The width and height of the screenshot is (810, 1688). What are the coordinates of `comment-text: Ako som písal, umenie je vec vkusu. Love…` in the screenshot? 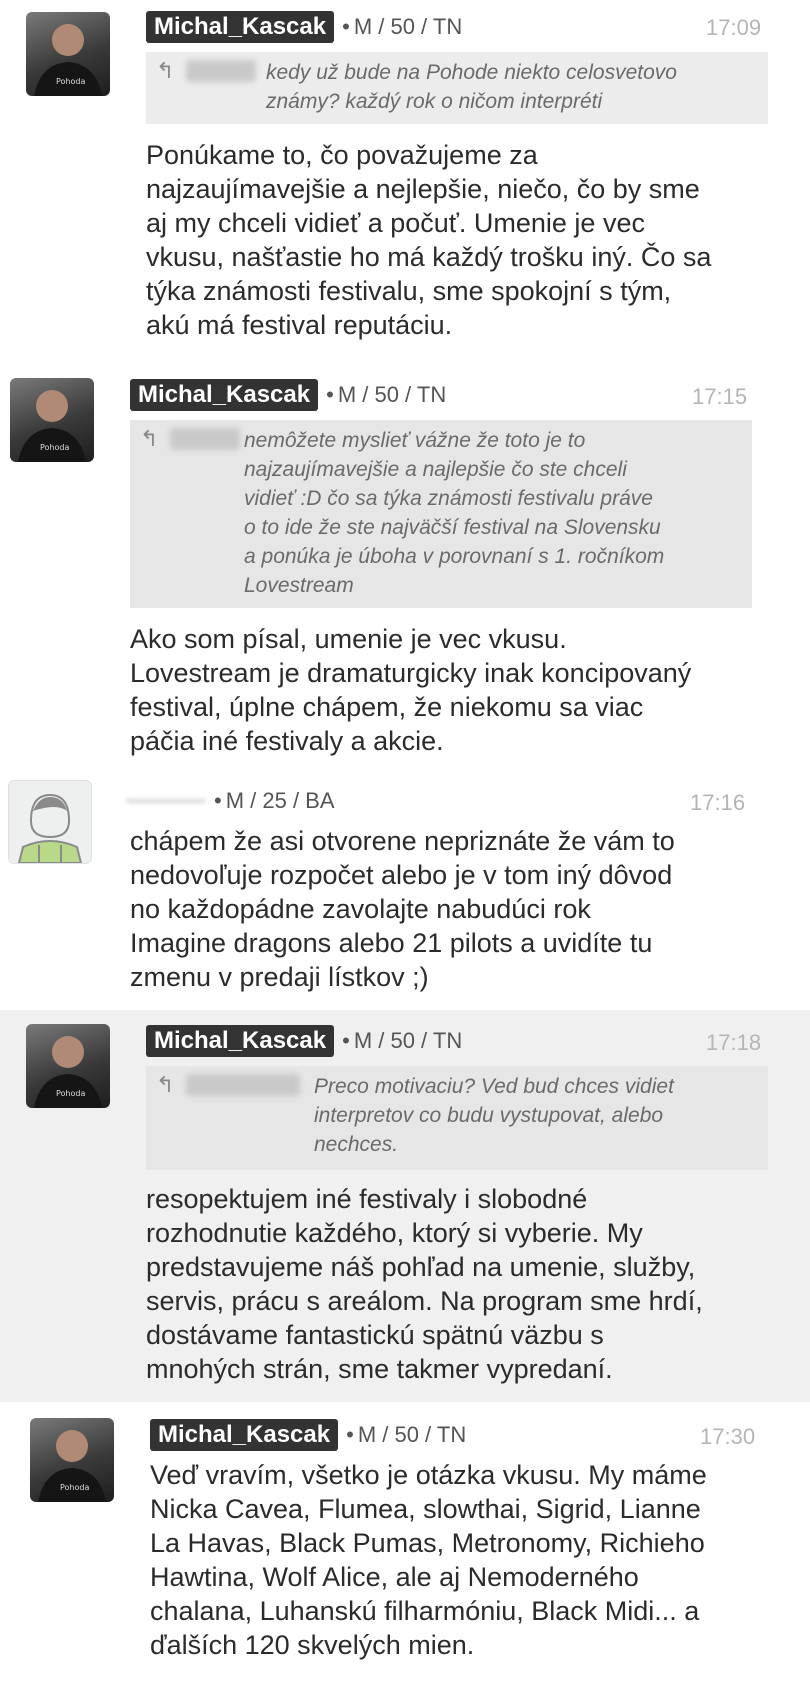 It's located at (411, 690).